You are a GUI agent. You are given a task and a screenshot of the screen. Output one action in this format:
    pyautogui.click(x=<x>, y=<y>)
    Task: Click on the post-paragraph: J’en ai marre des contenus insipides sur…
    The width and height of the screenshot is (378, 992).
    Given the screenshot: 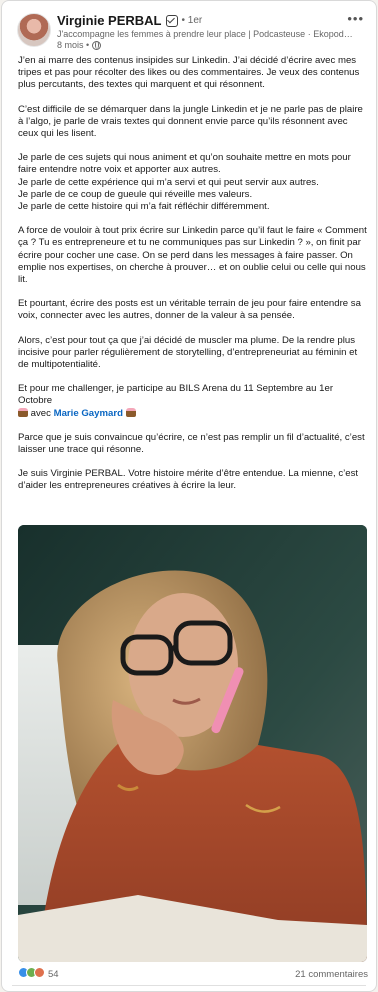 What is the action you would take?
    pyautogui.click(x=189, y=73)
    